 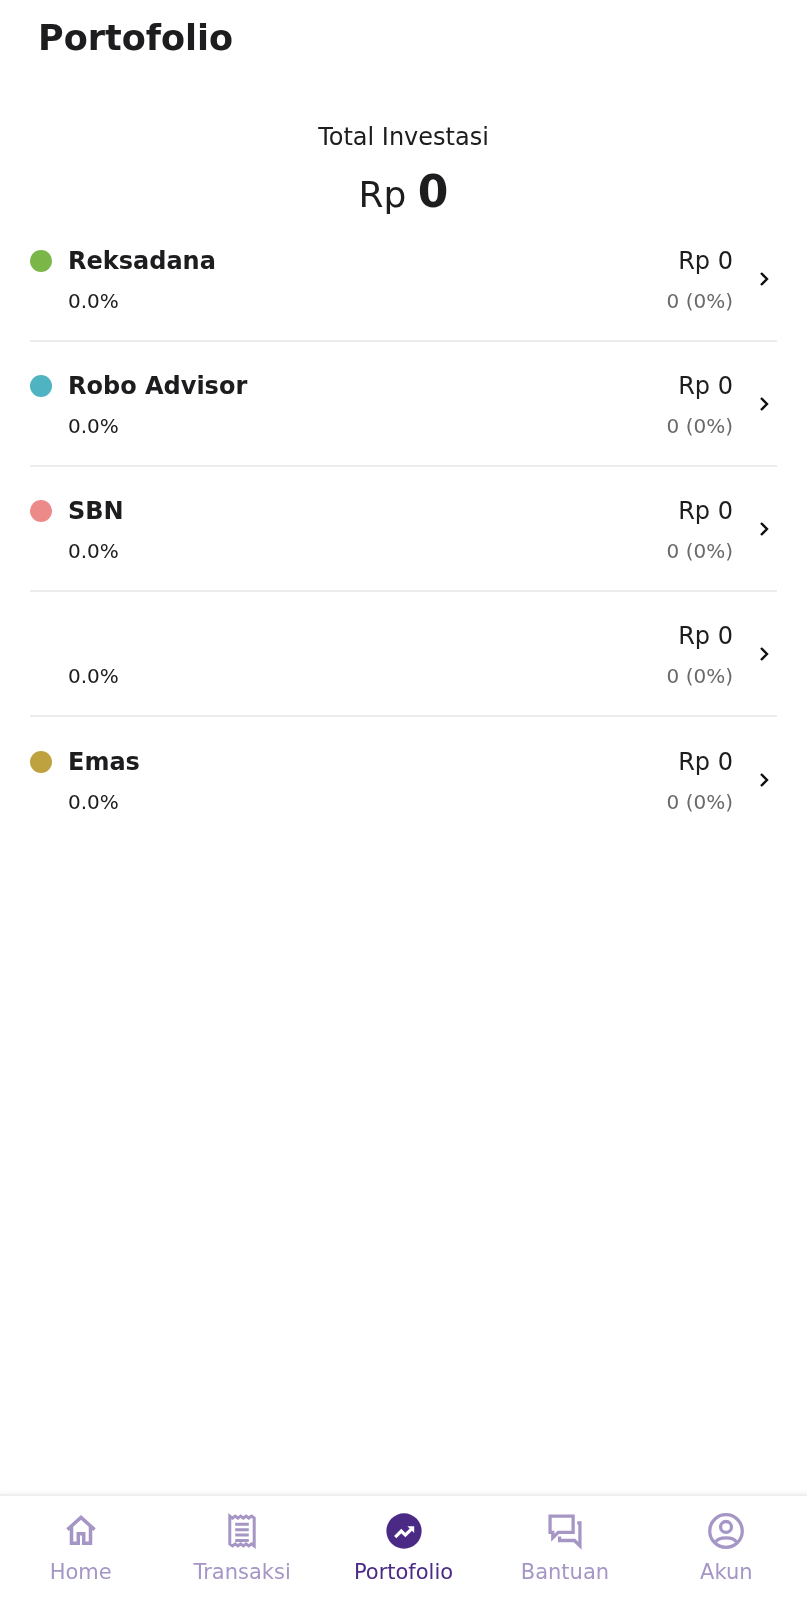 I want to click on asset-row: Robo Advisor 0.0% Rp 0 0 (0%), so click(x=403, y=404).